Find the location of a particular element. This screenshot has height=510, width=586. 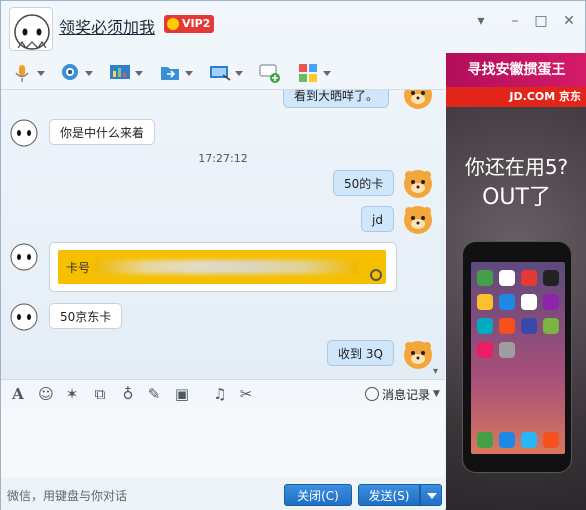

menu-dropdown-icon: ▾ is located at coordinates (481, 21).